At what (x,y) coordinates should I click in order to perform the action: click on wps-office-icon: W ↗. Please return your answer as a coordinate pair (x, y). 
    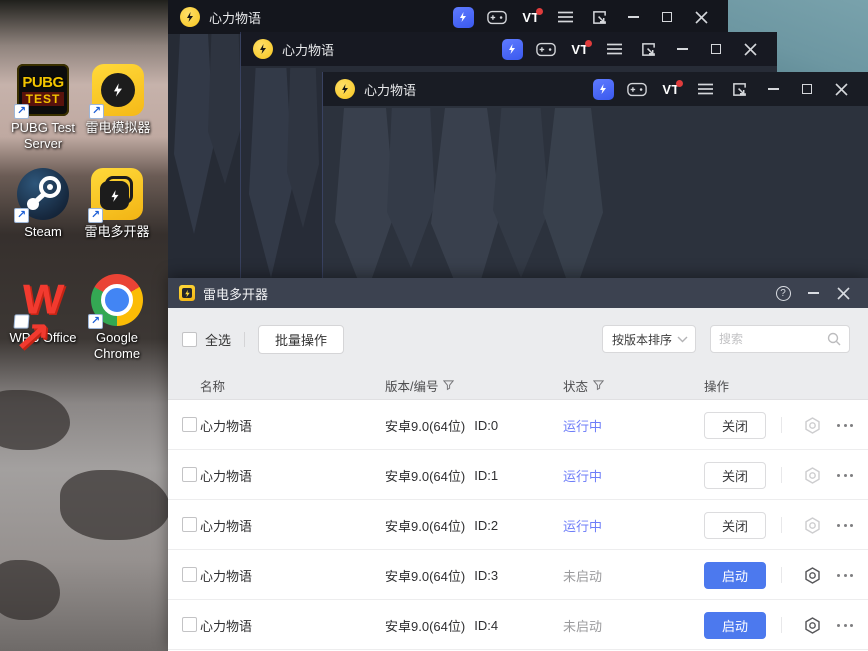
    Looking at the image, I should click on (40, 317).